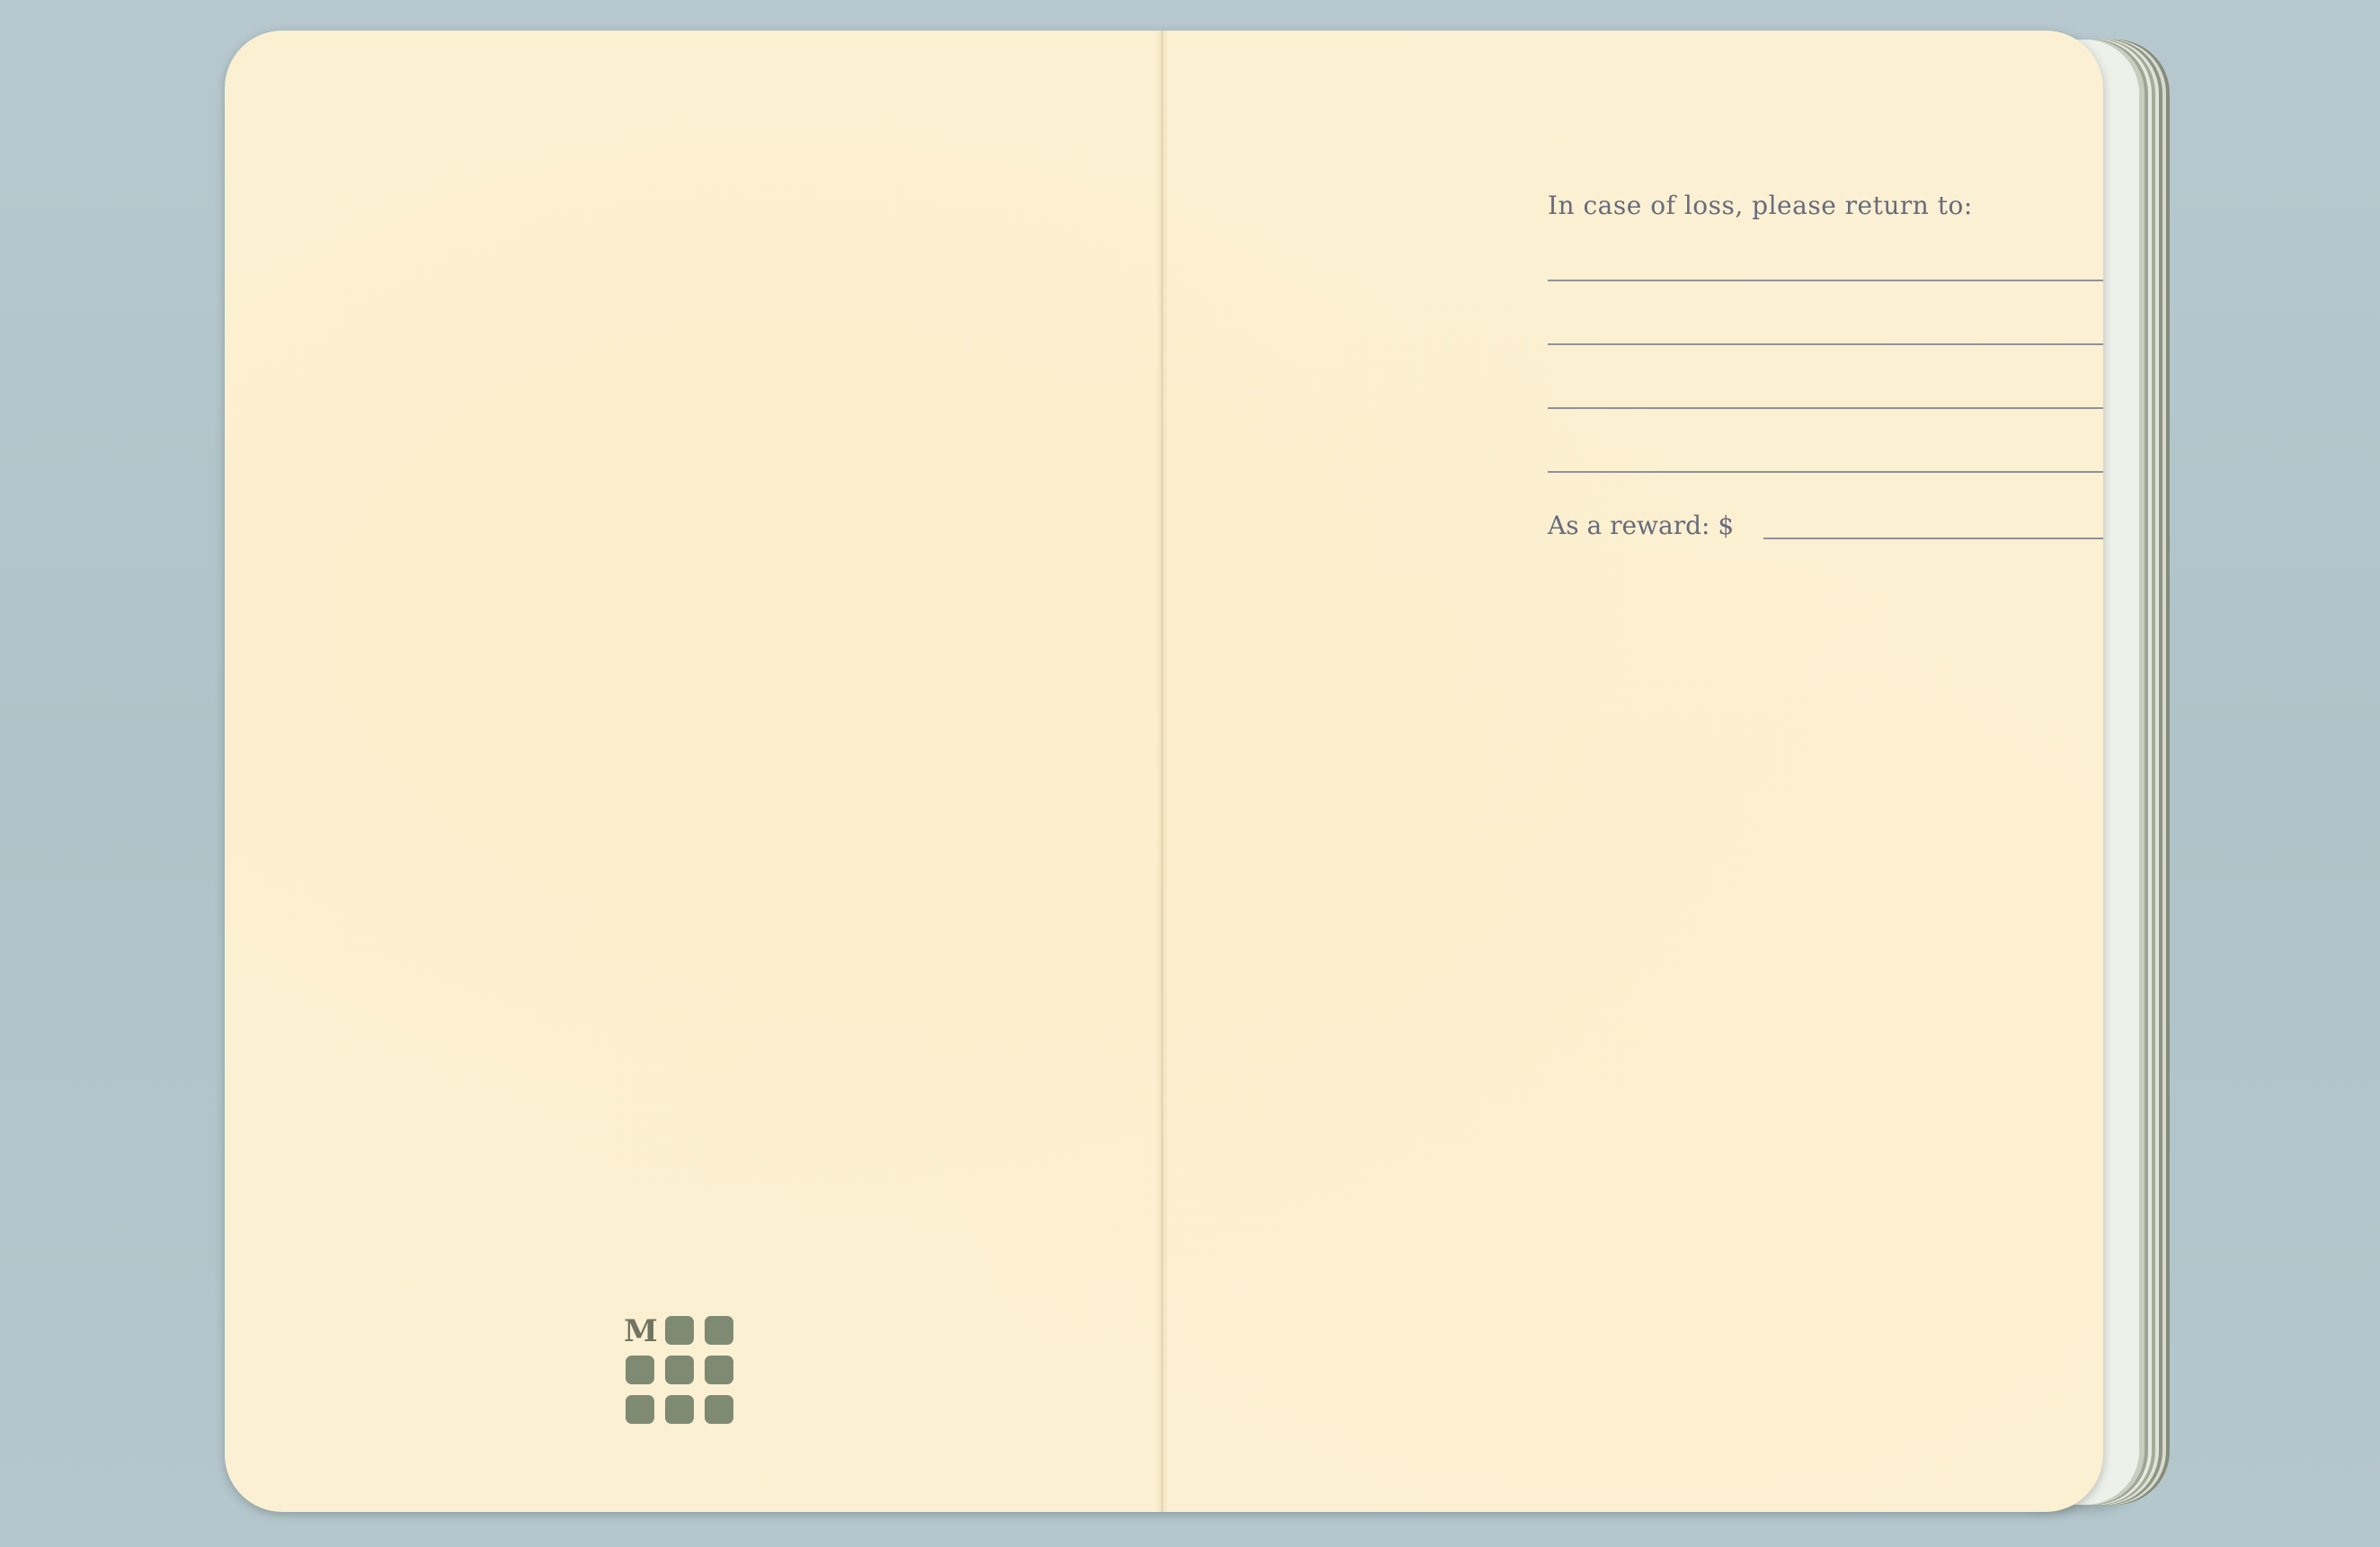 This screenshot has width=2380, height=1547. What do you see at coordinates (641, 1331) in the screenshot?
I see `logo-letter: M` at bounding box center [641, 1331].